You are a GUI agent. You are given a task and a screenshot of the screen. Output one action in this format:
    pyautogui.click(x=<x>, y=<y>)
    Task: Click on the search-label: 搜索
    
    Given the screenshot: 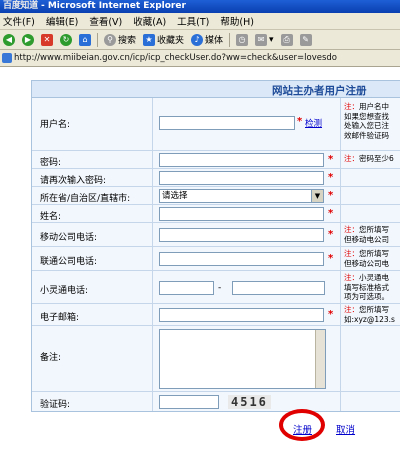 What is the action you would take?
    pyautogui.click(x=127, y=41)
    